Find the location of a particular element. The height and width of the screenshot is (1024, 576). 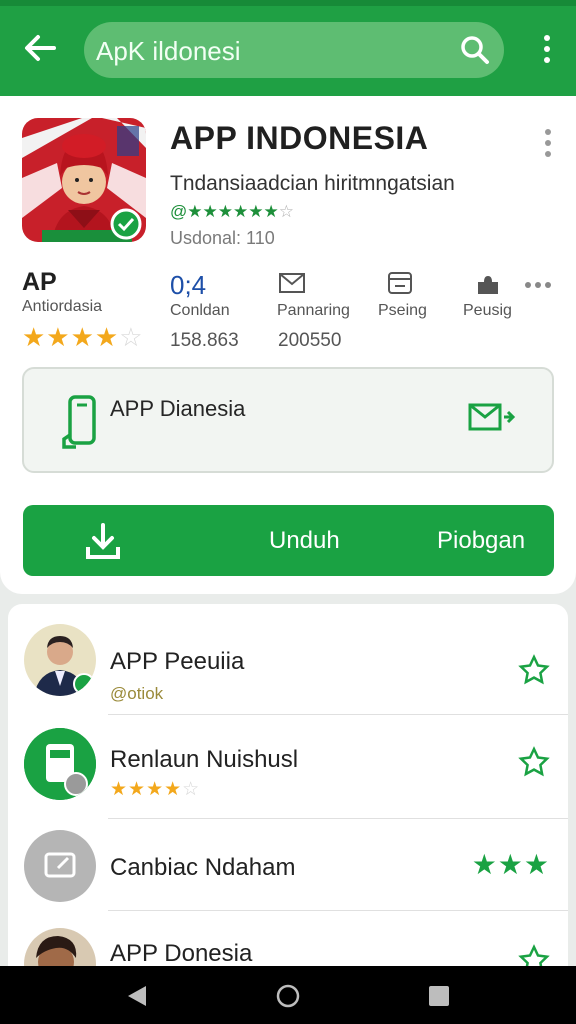

list-item: Renlaun Nuishusl ★★★★☆ is located at coordinates (288, 772).